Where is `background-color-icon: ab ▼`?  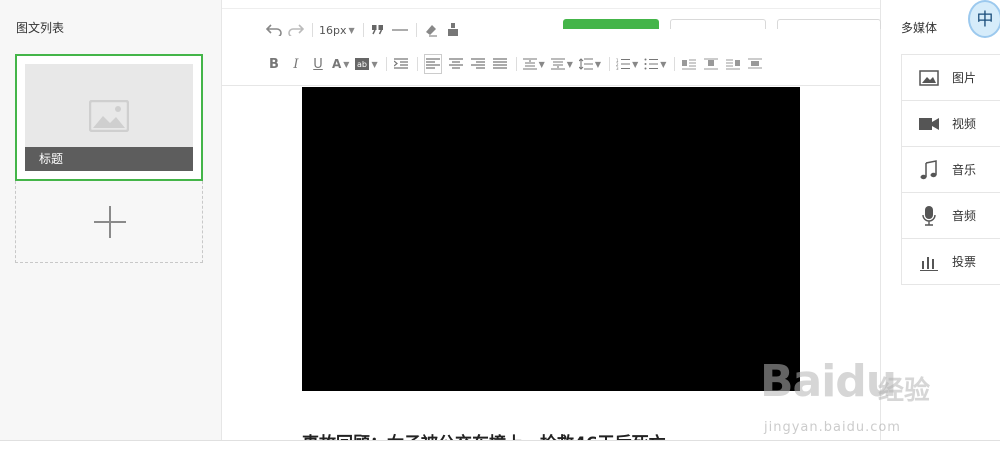 background-color-icon: ab ▼ is located at coordinates (366, 64).